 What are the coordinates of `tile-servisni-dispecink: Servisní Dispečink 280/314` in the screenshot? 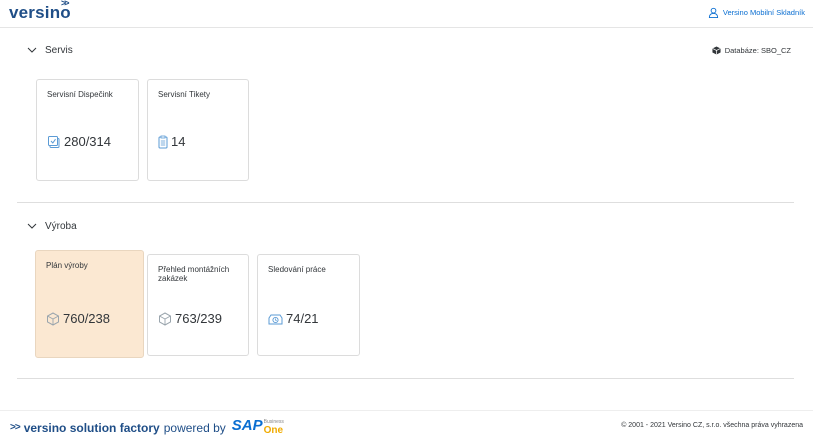 It's located at (87, 130).